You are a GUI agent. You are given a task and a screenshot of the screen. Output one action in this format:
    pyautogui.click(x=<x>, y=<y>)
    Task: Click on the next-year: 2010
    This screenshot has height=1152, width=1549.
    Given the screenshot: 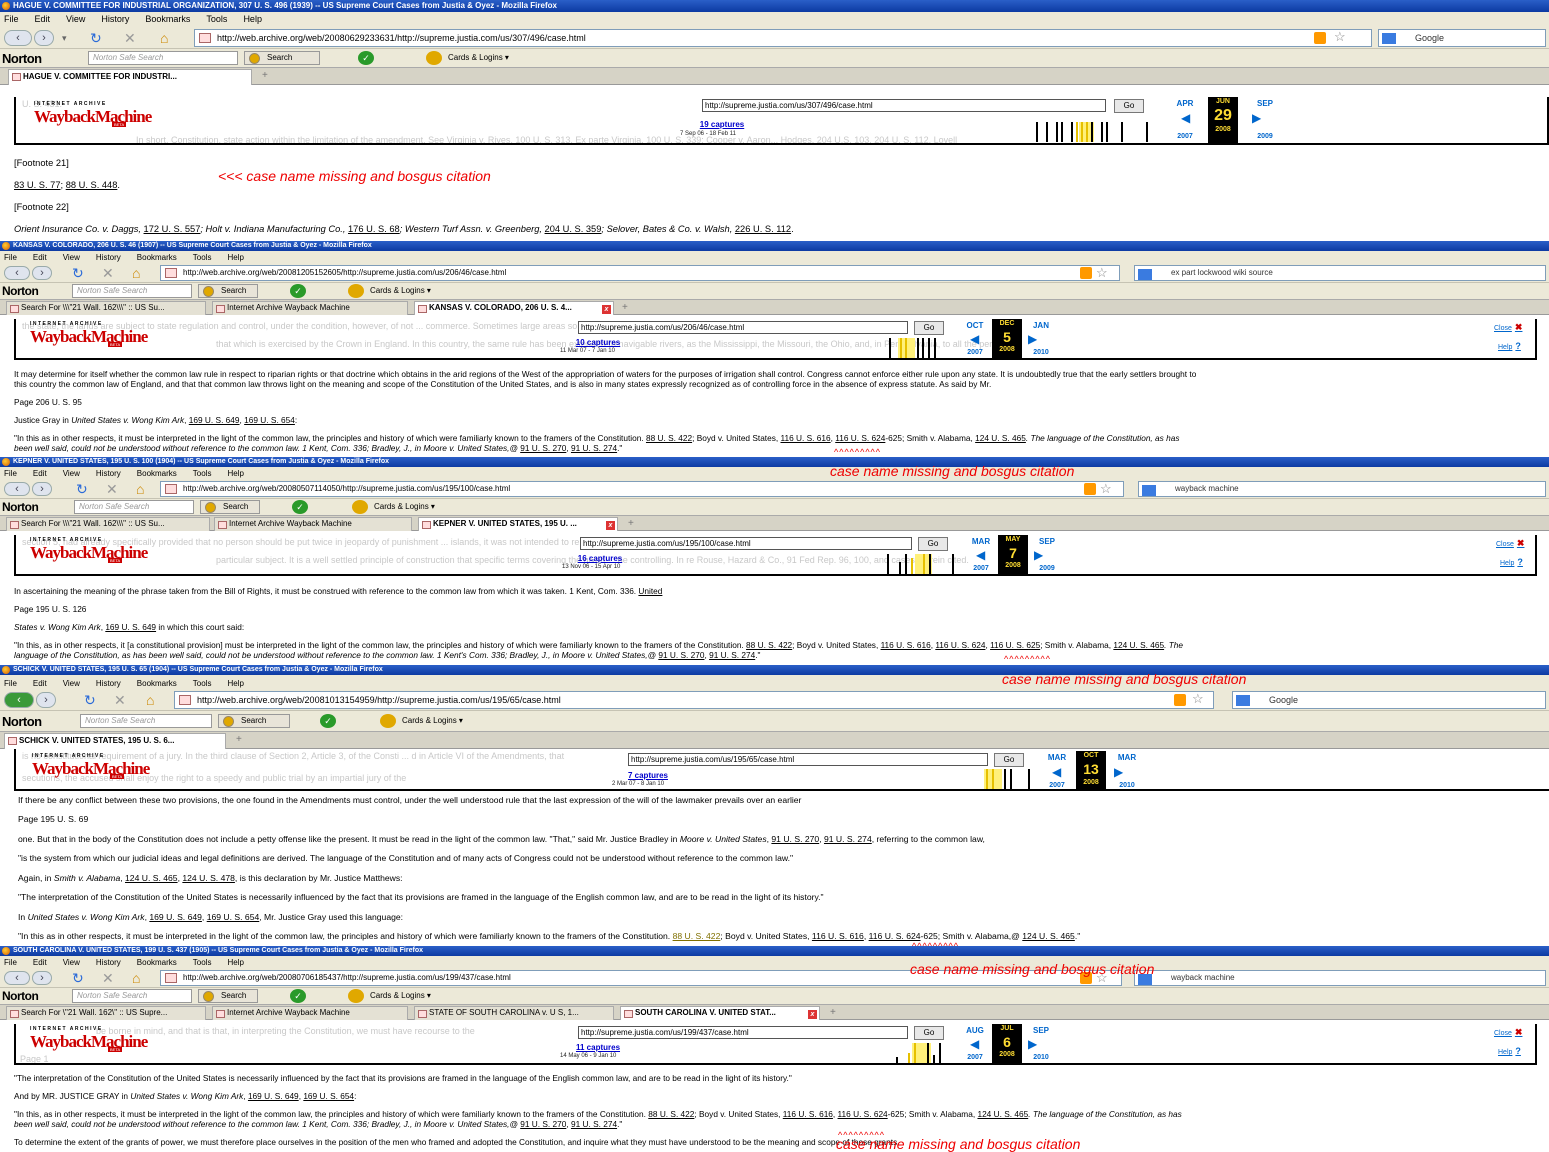 What is the action you would take?
    pyautogui.click(x=1041, y=1057)
    